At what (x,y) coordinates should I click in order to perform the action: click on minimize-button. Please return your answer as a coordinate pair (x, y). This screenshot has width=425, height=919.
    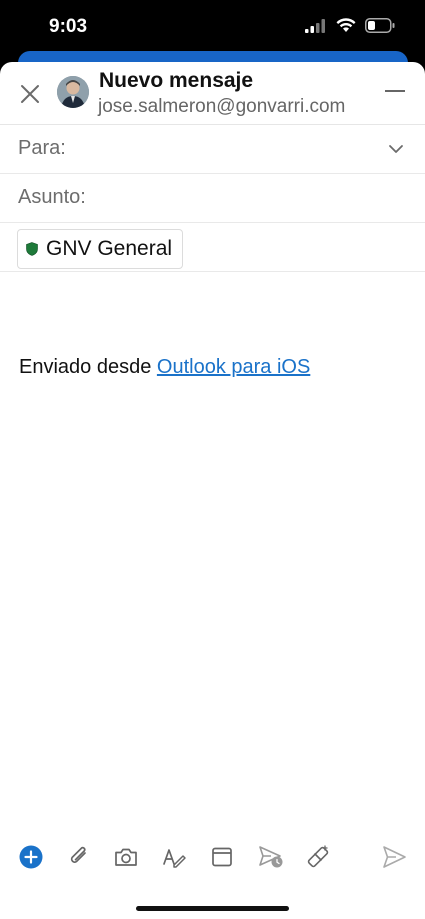
    Looking at the image, I should click on (395, 91).